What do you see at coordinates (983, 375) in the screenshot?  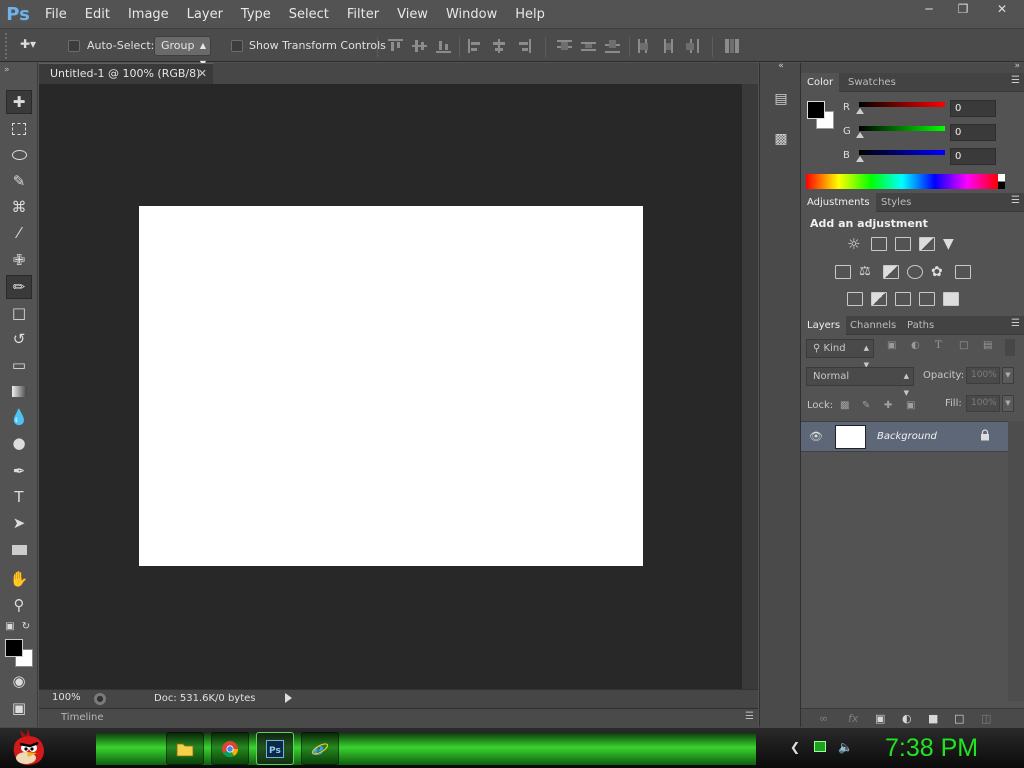 I see `opacity-field: 100%` at bounding box center [983, 375].